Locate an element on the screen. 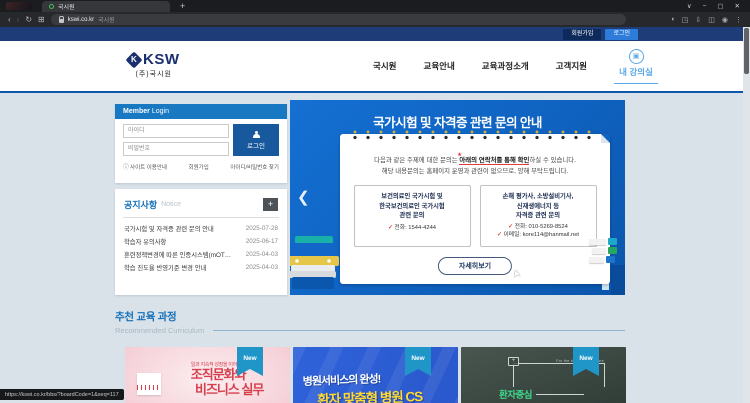 Image resolution: width=750 pixels, height=403 pixels. scrollbar-thumb is located at coordinates (746, 51).